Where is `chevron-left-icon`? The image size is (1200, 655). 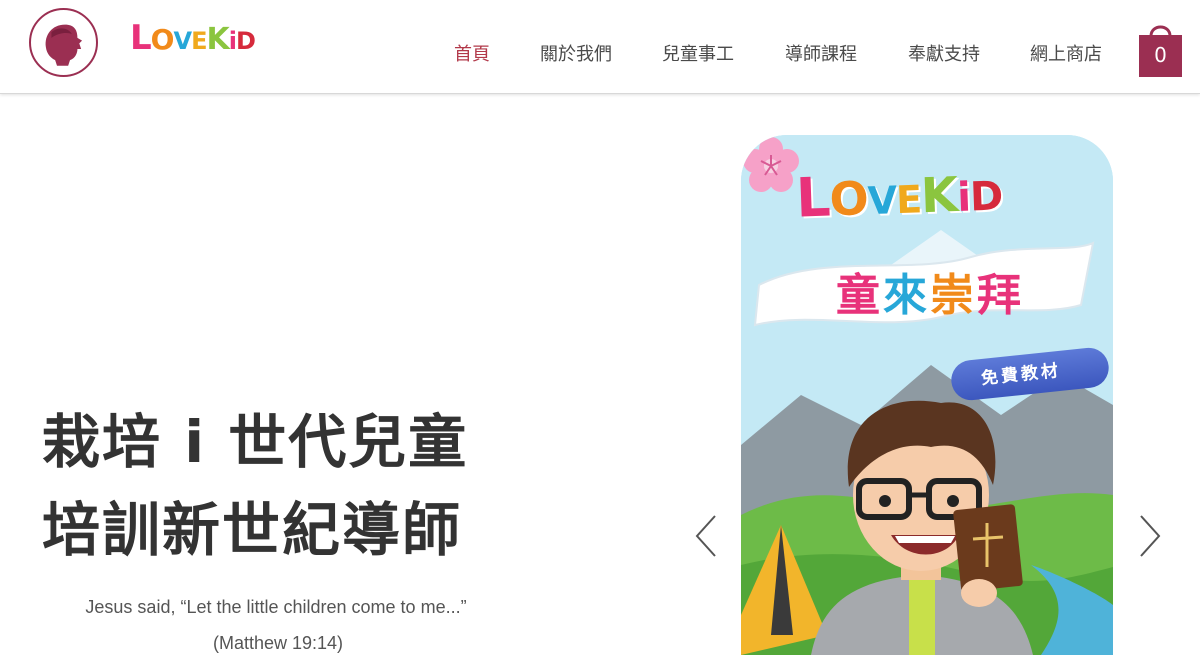 chevron-left-icon is located at coordinates (705, 536).